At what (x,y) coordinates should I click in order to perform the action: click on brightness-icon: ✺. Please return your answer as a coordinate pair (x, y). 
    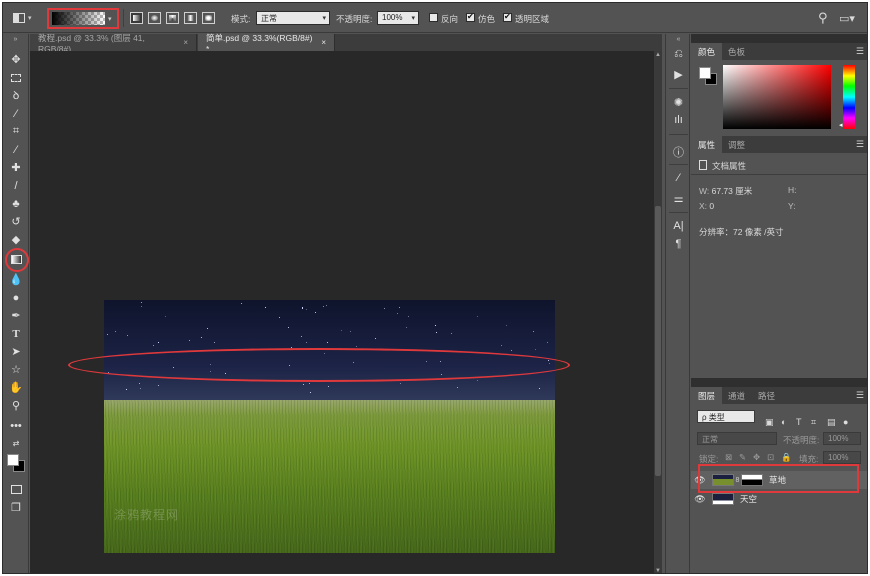
    Looking at the image, I should click on (678, 104).